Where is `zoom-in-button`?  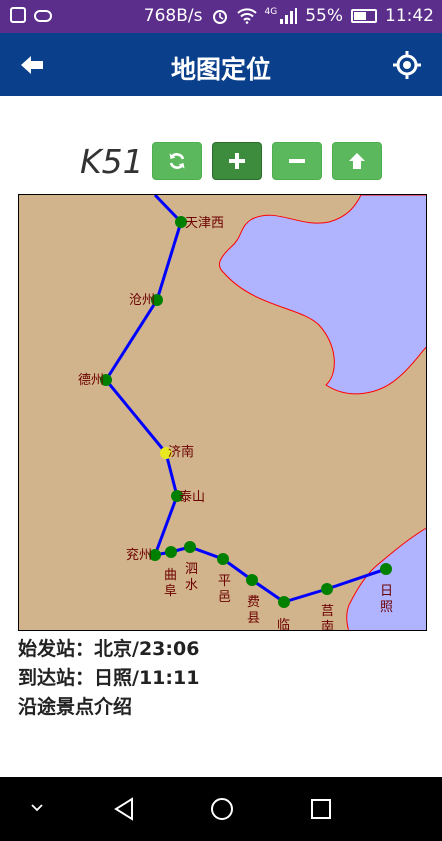
zoom-in-button is located at coordinates (237, 161).